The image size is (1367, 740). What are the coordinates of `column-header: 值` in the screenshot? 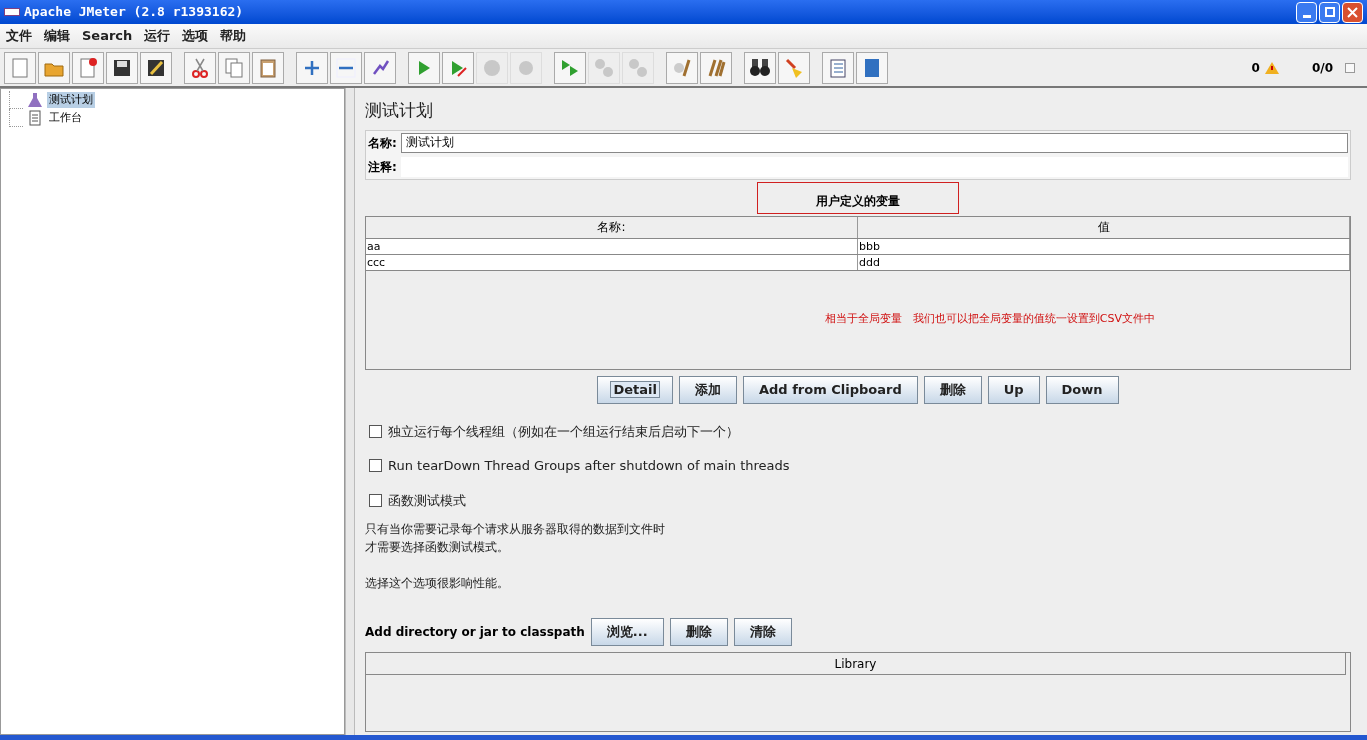 It's located at (1104, 227).